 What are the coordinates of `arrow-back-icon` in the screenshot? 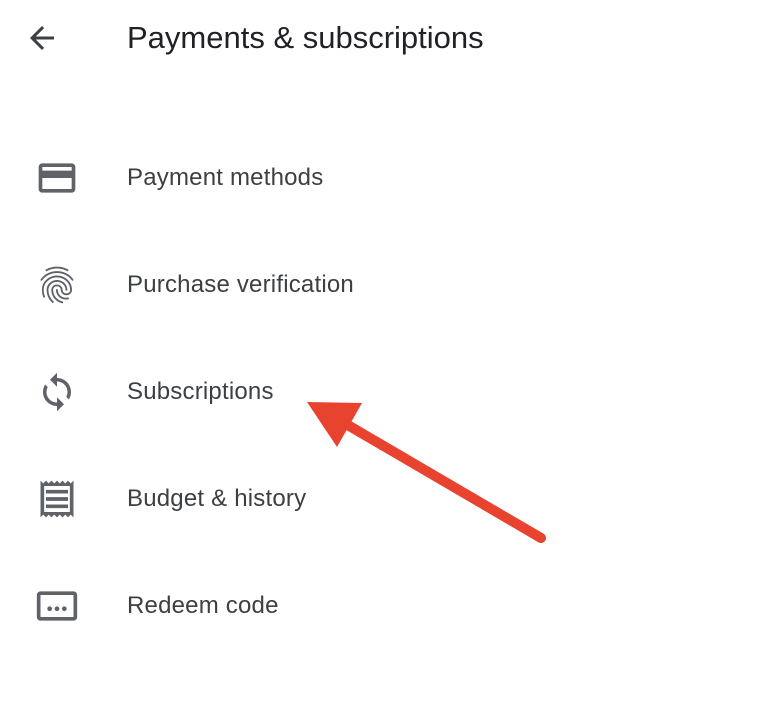 It's located at (42, 38).